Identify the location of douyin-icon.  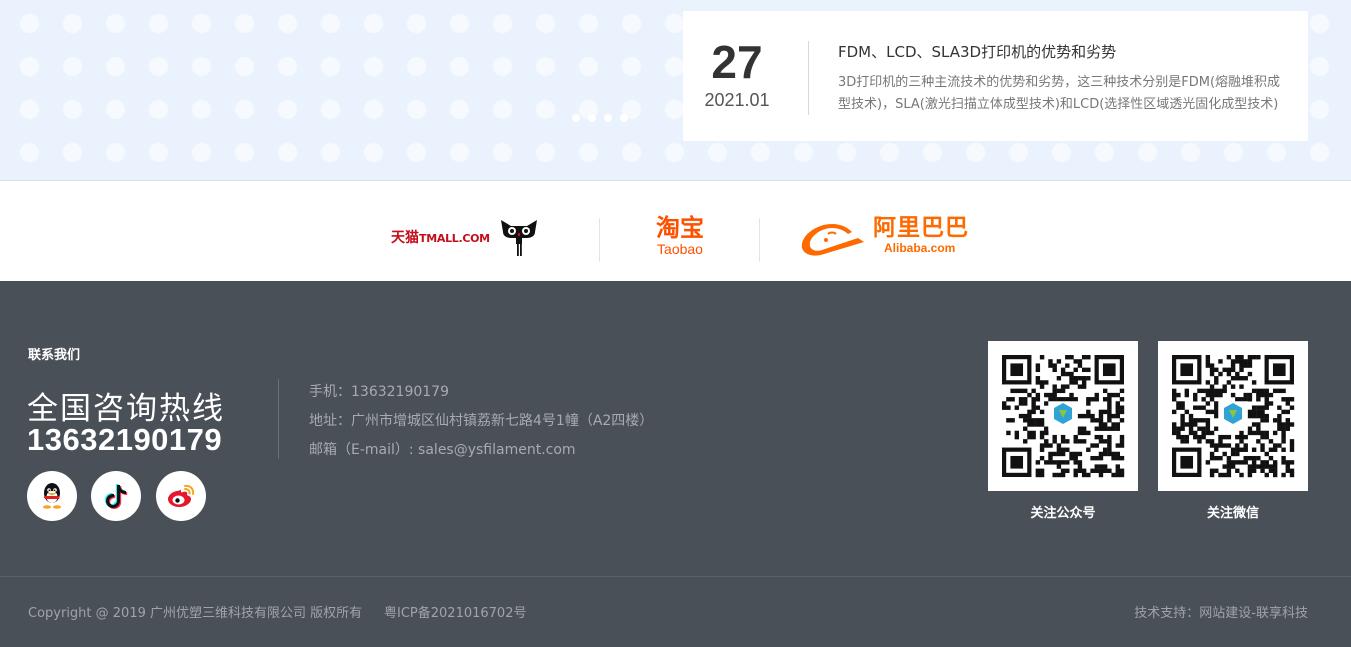
(116, 496).